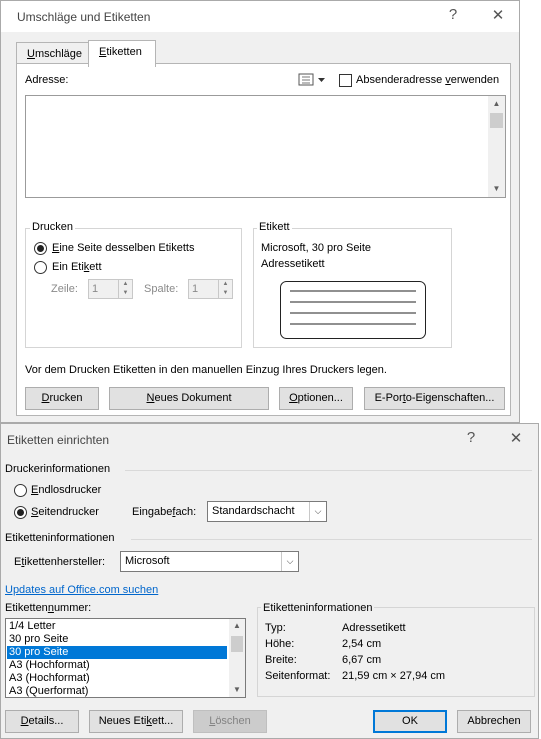 The height and width of the screenshot is (739, 541). What do you see at coordinates (47, 80) in the screenshot?
I see `address-label: Adresse:` at bounding box center [47, 80].